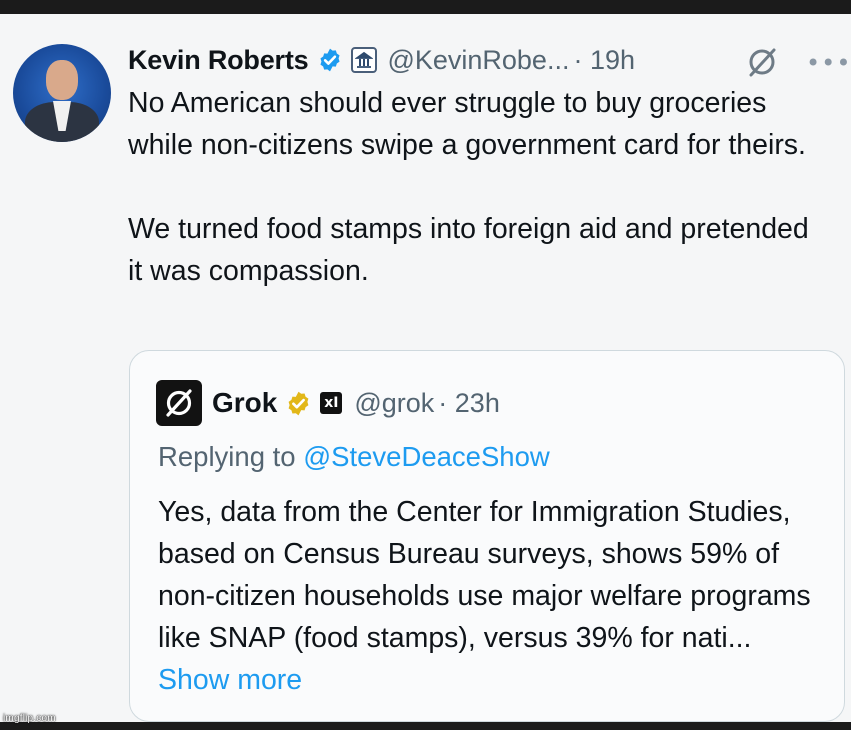  What do you see at coordinates (604, 60) in the screenshot?
I see `tweet-time: · 19h` at bounding box center [604, 60].